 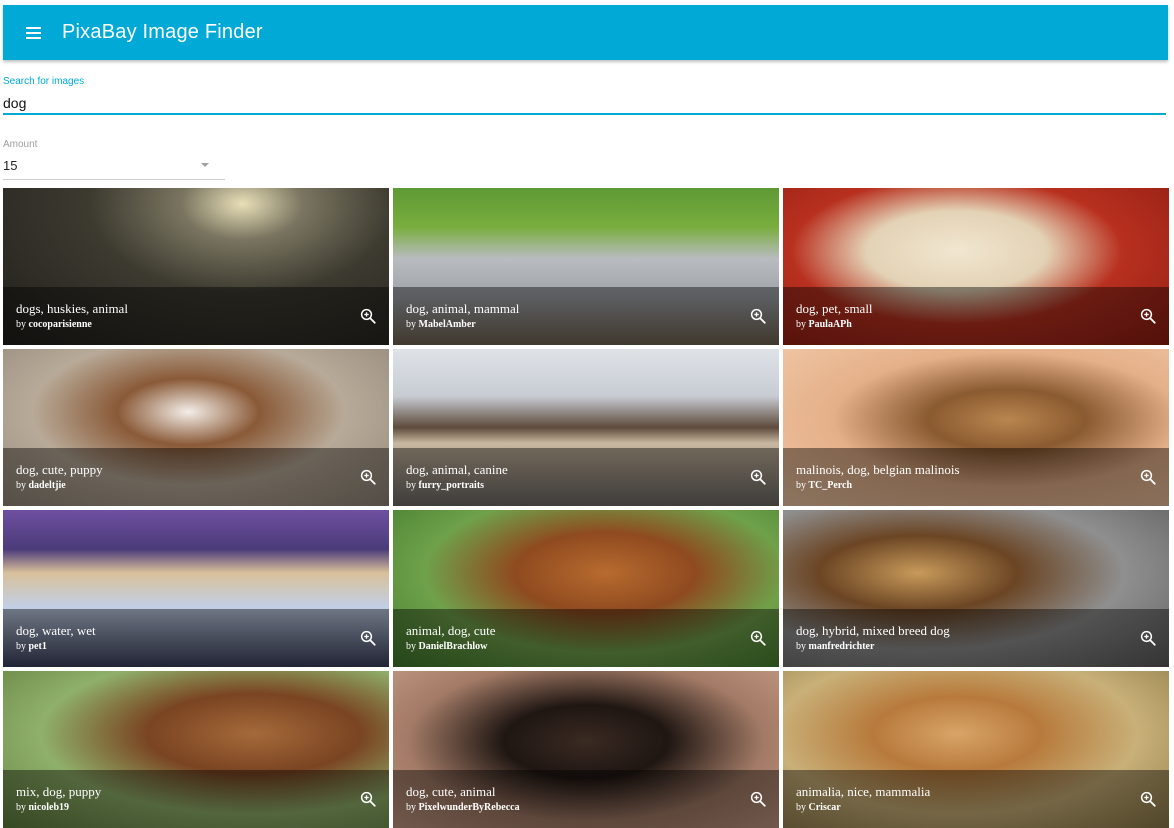 What do you see at coordinates (824, 807) in the screenshot?
I see `author-name: Criscar` at bounding box center [824, 807].